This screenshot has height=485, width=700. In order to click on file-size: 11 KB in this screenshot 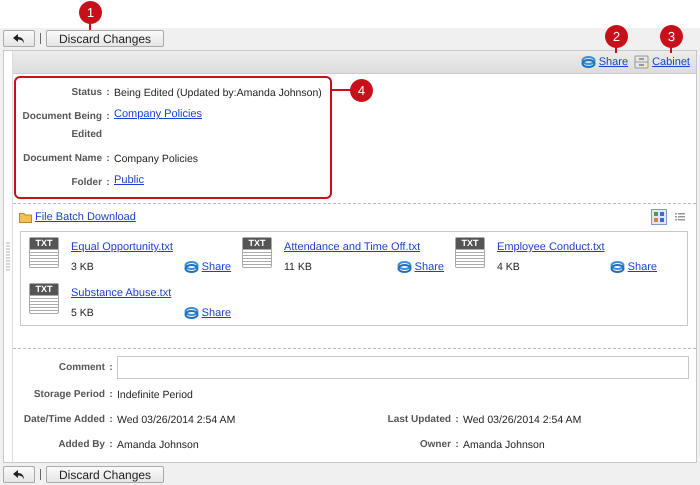, I will do `click(298, 267)`.